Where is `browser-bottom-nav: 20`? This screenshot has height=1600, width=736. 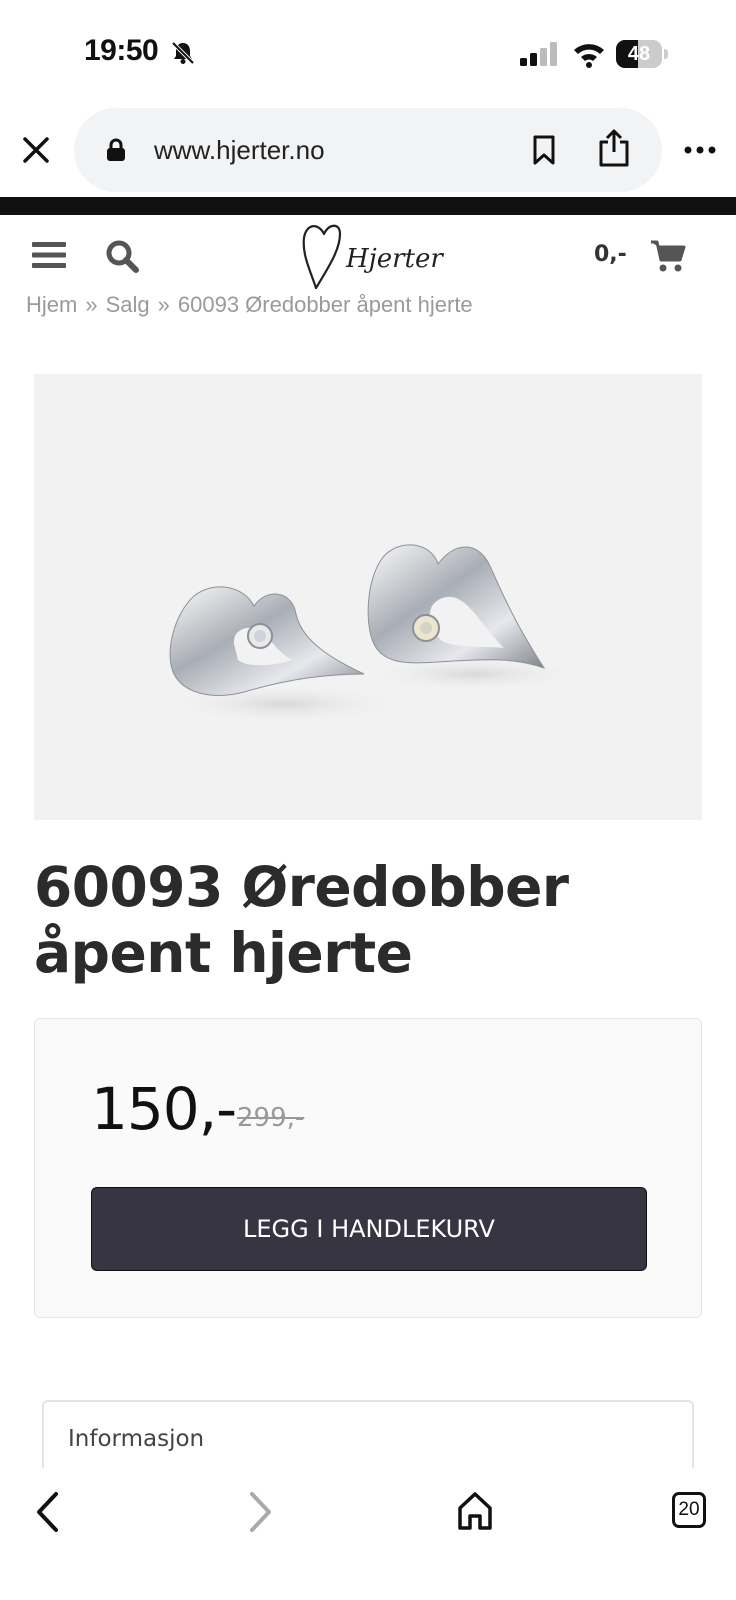 browser-bottom-nav: 20 is located at coordinates (368, 1534).